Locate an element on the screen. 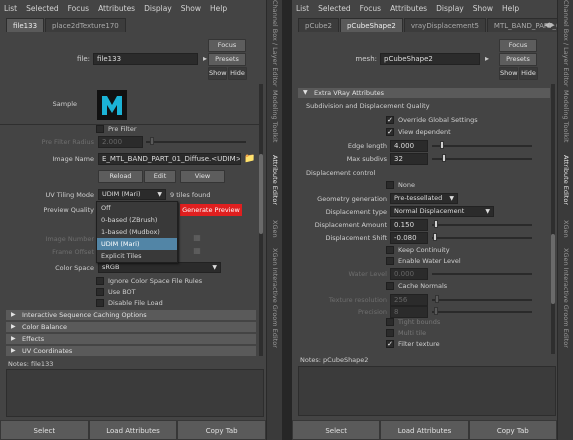 This screenshot has width=573, height=440. max-subdivs-slider is located at coordinates (482, 159).